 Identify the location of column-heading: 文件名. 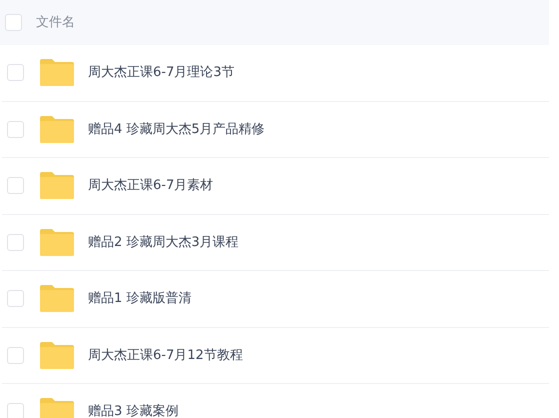
(55, 23).